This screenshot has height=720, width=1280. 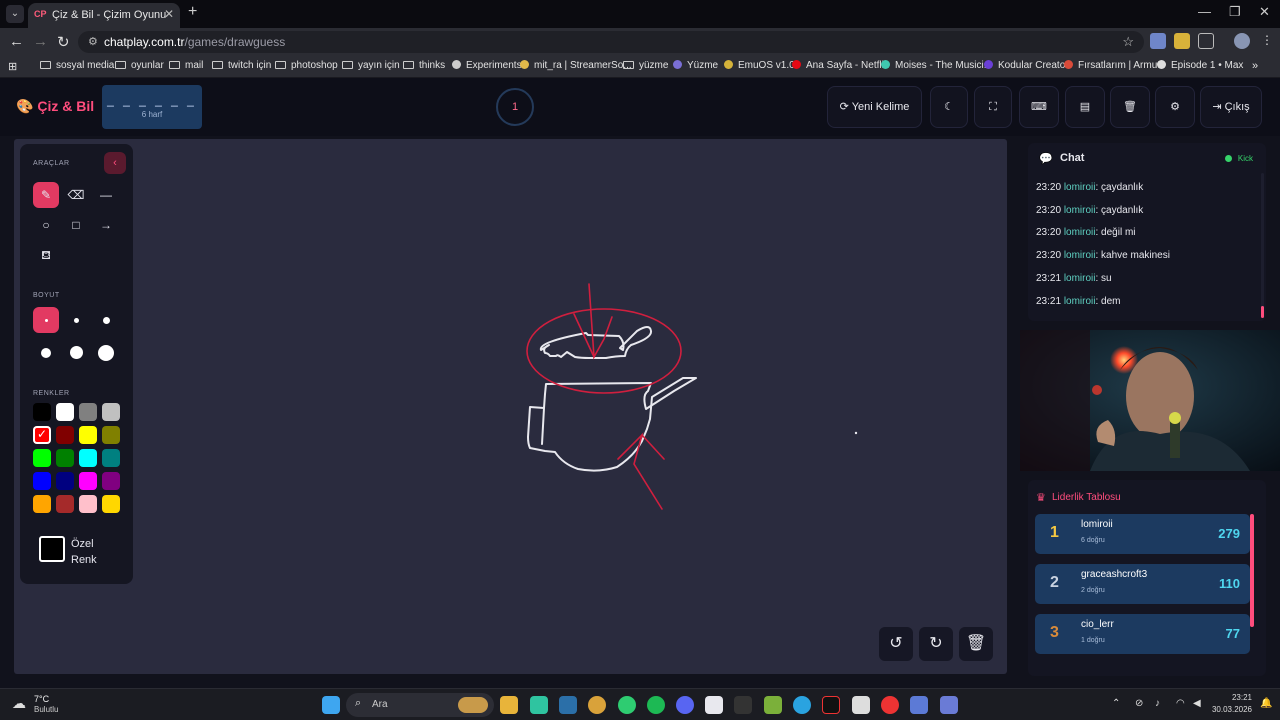 I want to click on notification-bell-icon: 🔔, so click(x=1266, y=703).